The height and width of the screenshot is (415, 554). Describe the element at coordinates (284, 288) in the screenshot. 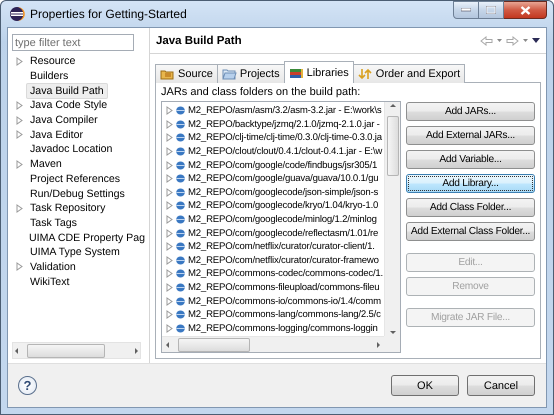

I see `library-entry: M2_REPO/commons-fileupload/commons-fileu` at that location.